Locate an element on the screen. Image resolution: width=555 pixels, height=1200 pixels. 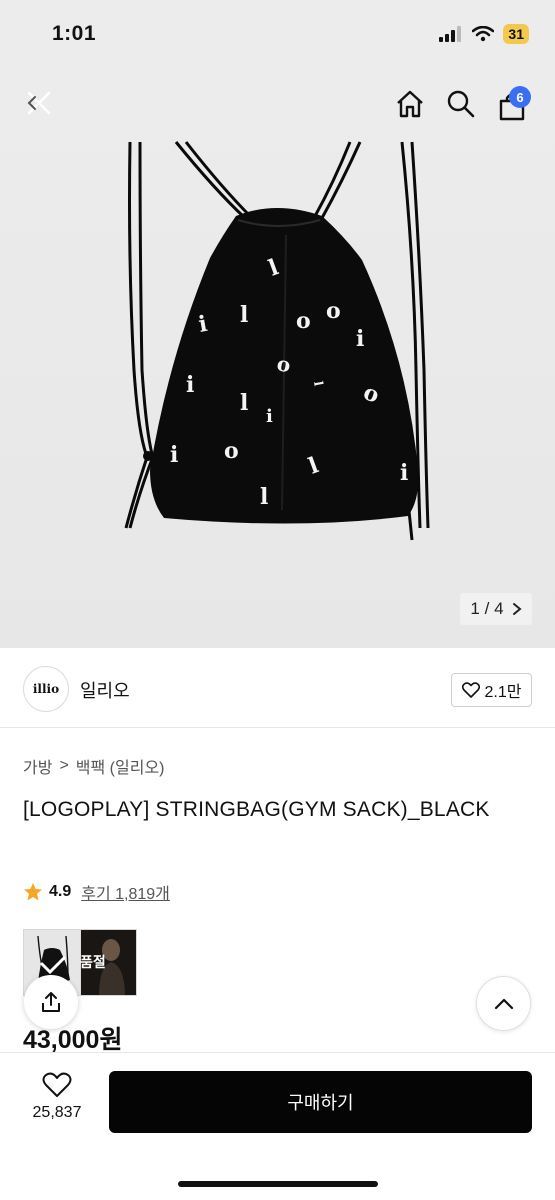
rating-score: 4.9 is located at coordinates (60, 891).